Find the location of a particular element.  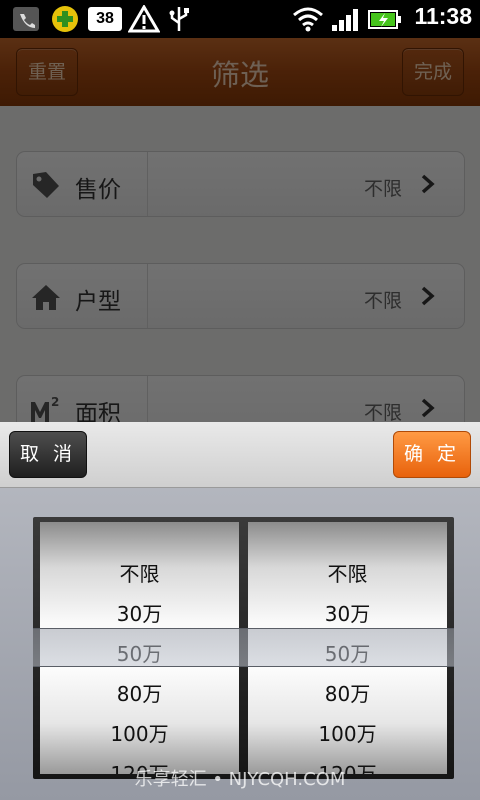

warning-icon is located at coordinates (144, 19).